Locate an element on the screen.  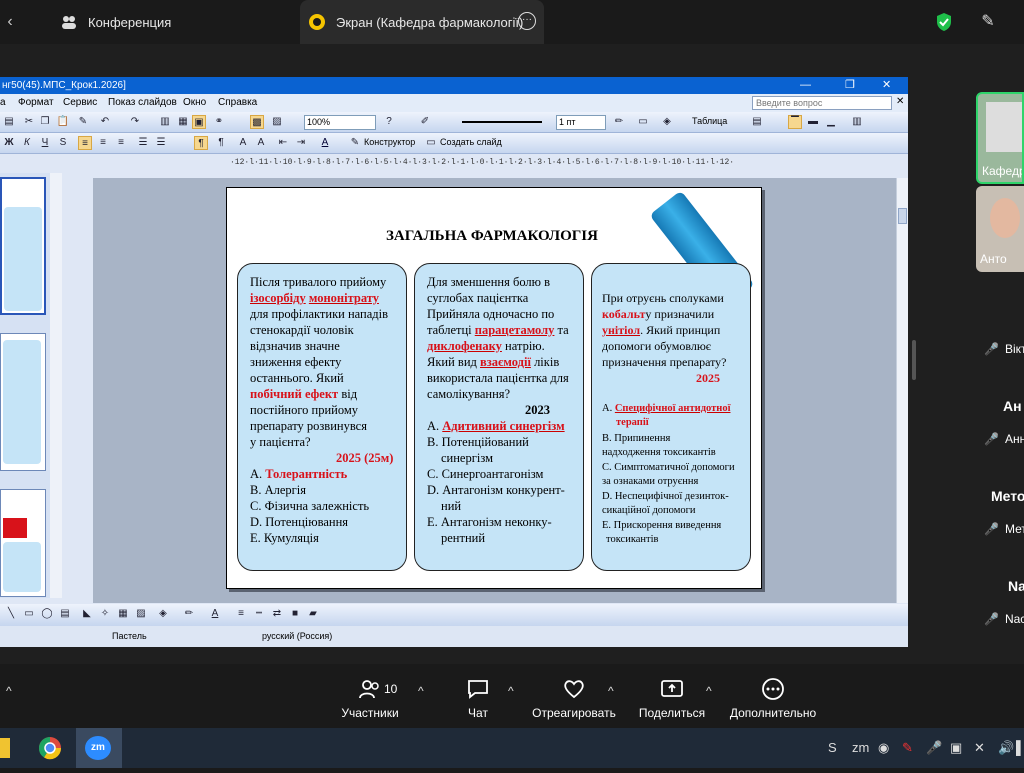
increase-font-icon: A is located at coordinates (243, 143).